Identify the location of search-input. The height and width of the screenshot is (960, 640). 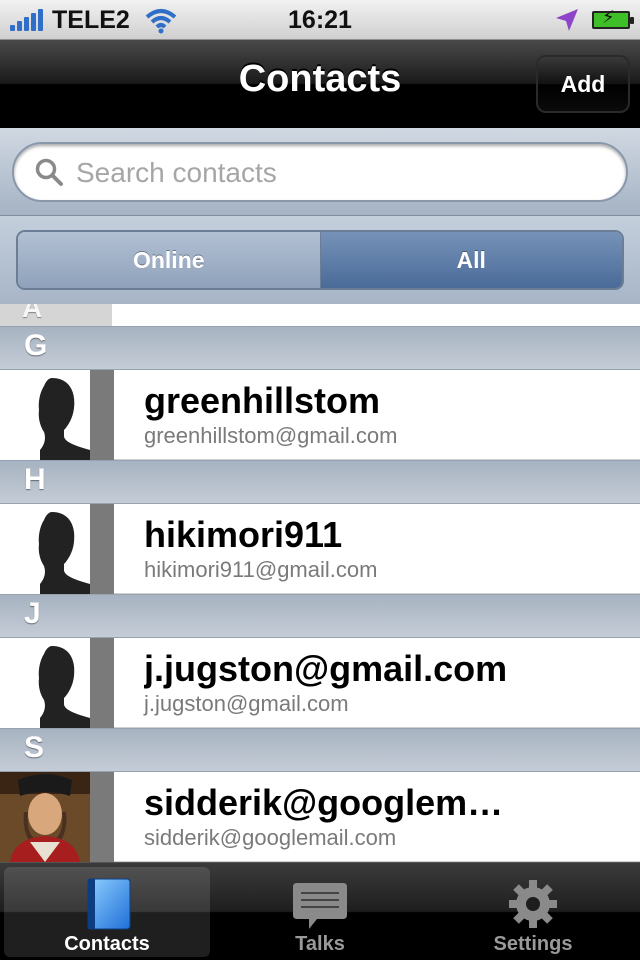
(336, 173).